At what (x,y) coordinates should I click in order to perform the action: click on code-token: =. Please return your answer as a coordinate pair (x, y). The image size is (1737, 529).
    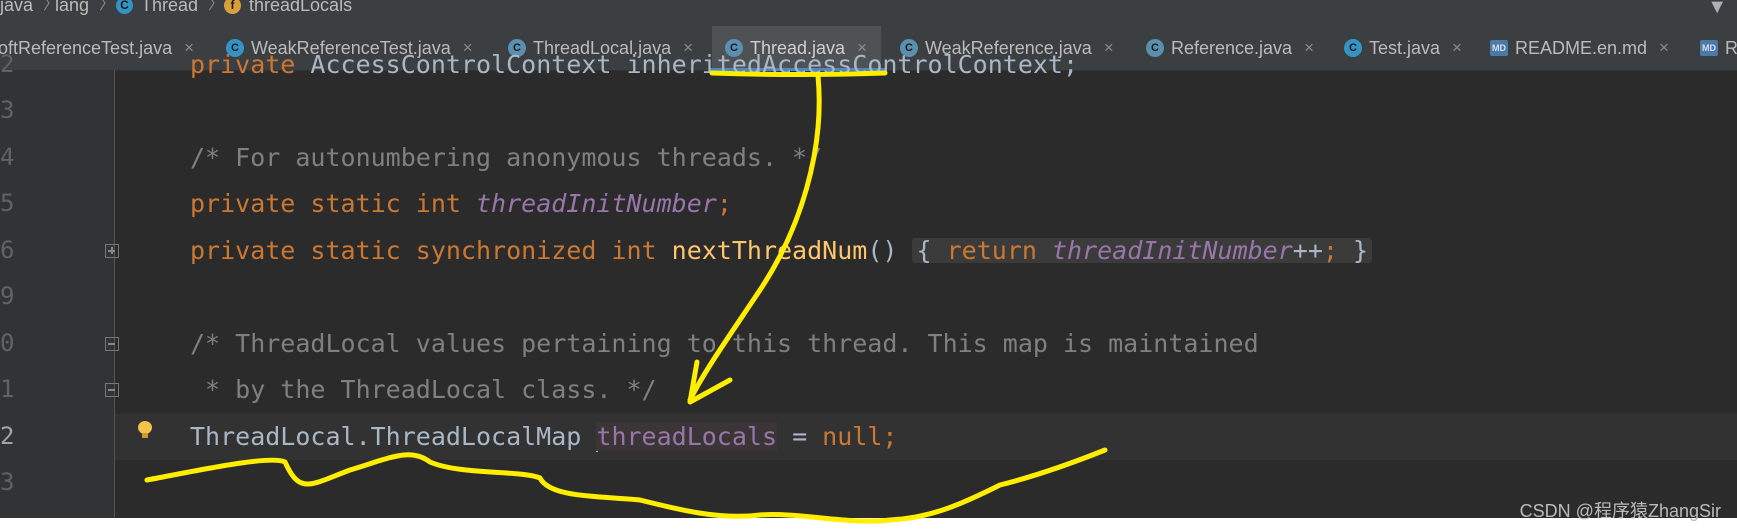
    Looking at the image, I should click on (800, 436).